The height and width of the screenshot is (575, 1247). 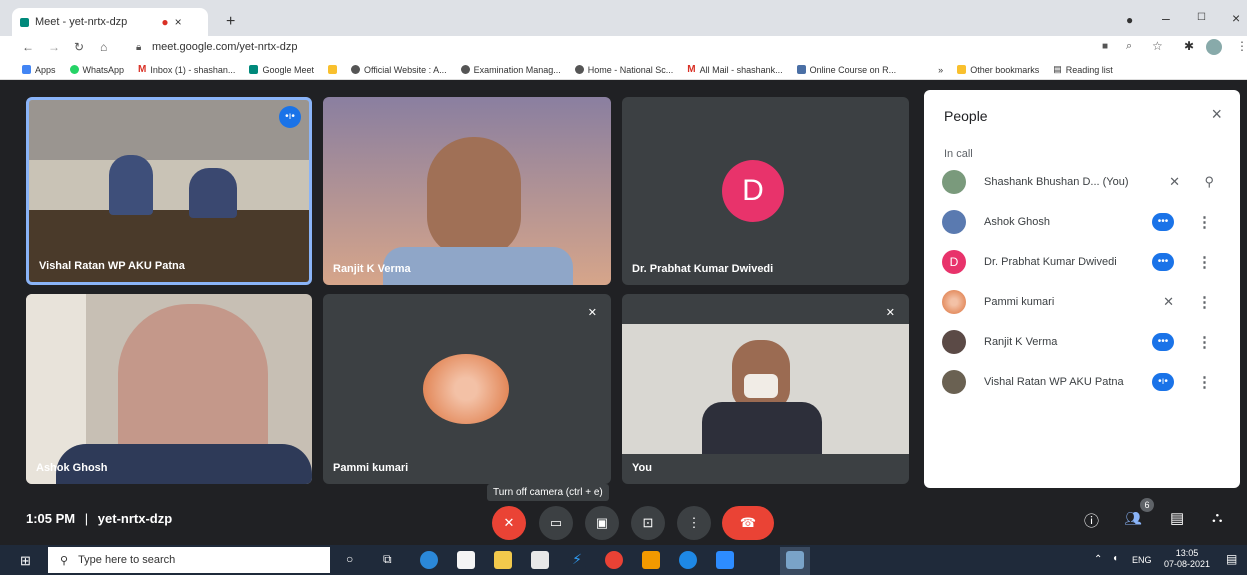 I want to click on network-icon: ◖, so click(x=1115, y=558).